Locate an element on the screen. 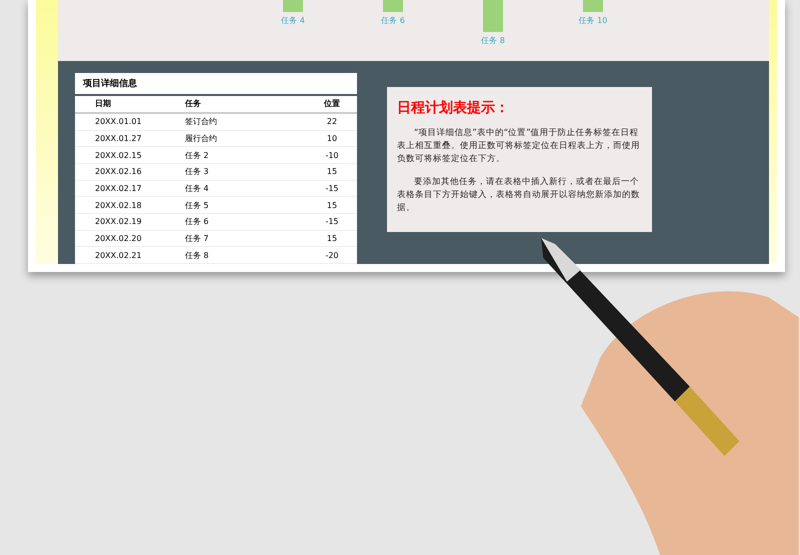  tip-paragraph: 要添加其他任务，请在表格中插入新行，或者在最后一个表格条目下方开始键入，表格将自动展开以容纳您新添加的数据。 is located at coordinates (519, 196).